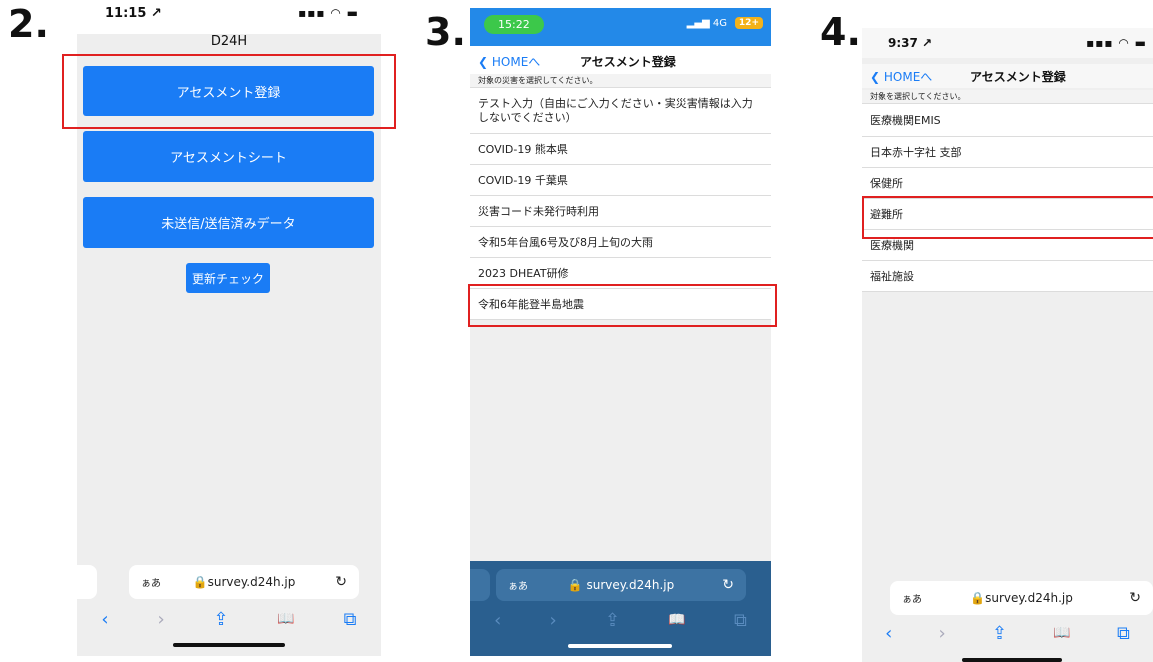  I want to click on list-item: 日本赤十字社 支部, so click(1007, 152).